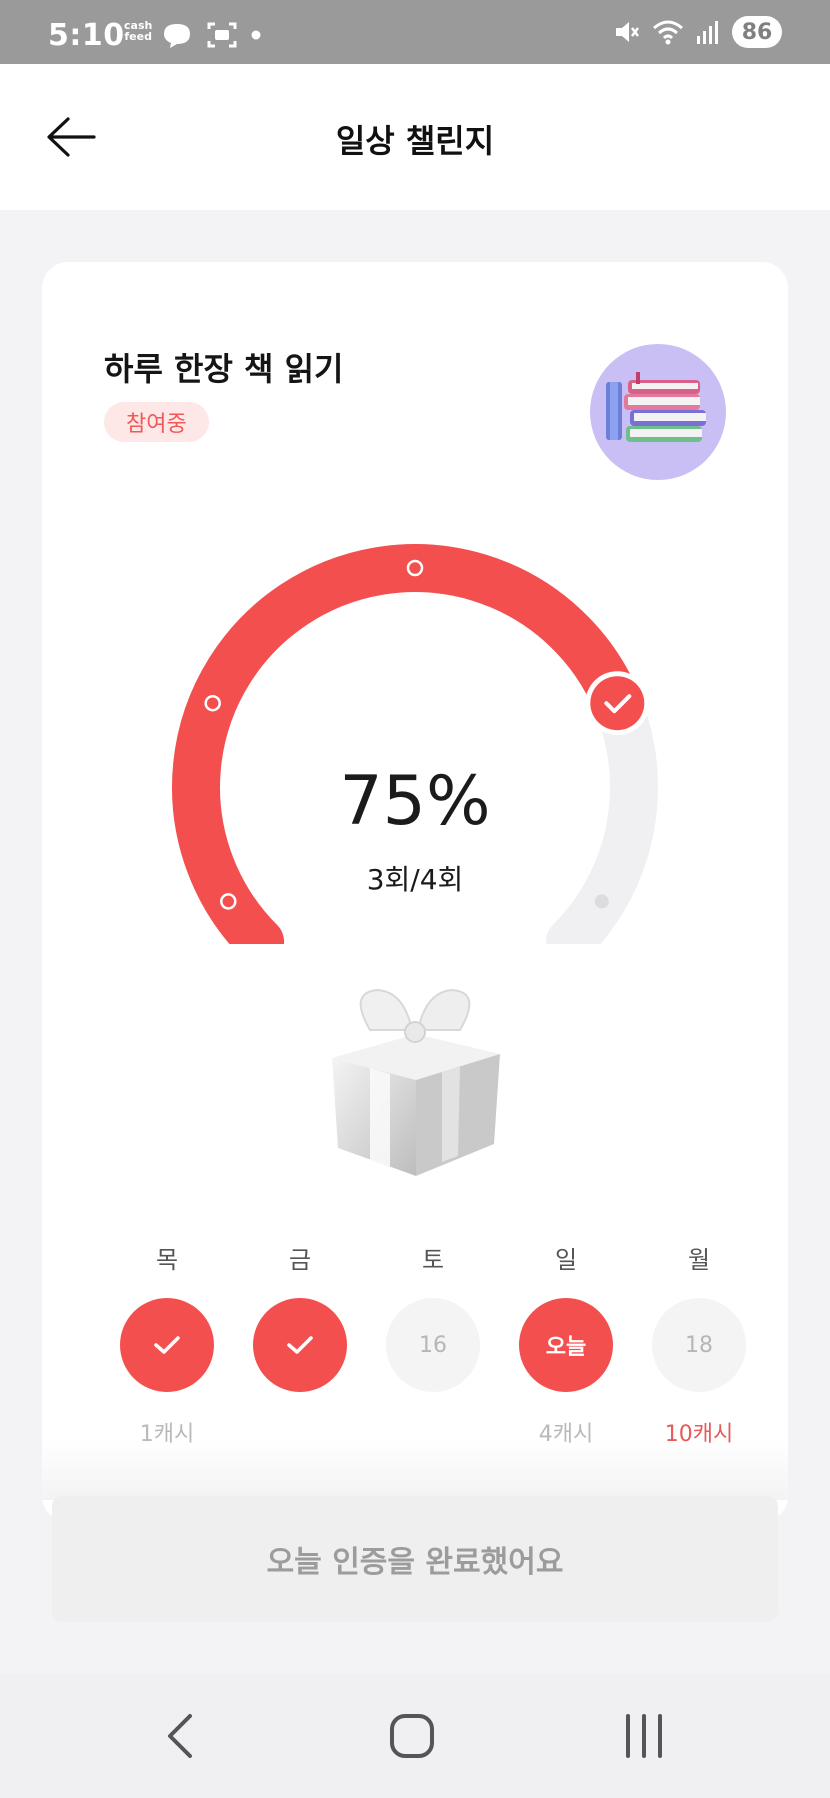 The image size is (830, 1798). I want to click on day-label: 금, so click(300, 1260).